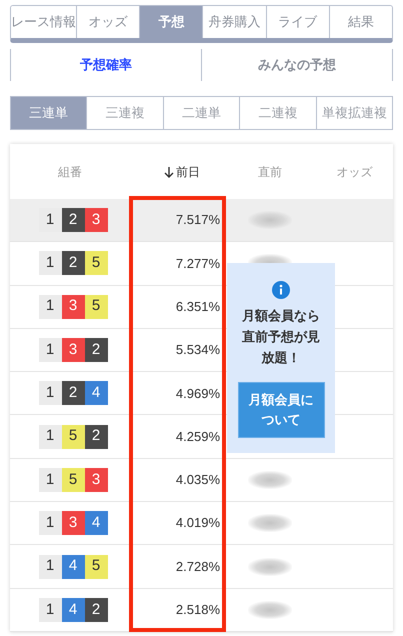 The image size is (403, 636). Describe the element at coordinates (281, 290) in the screenshot. I see `info-icon` at that location.